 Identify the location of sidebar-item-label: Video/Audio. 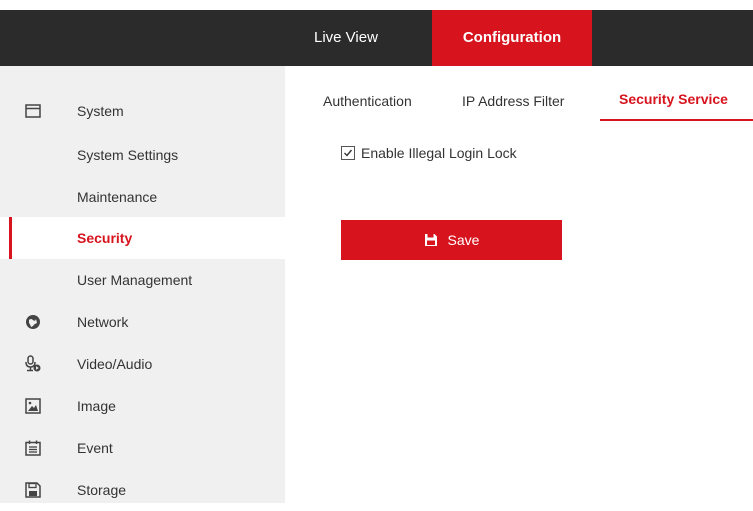
(115, 364).